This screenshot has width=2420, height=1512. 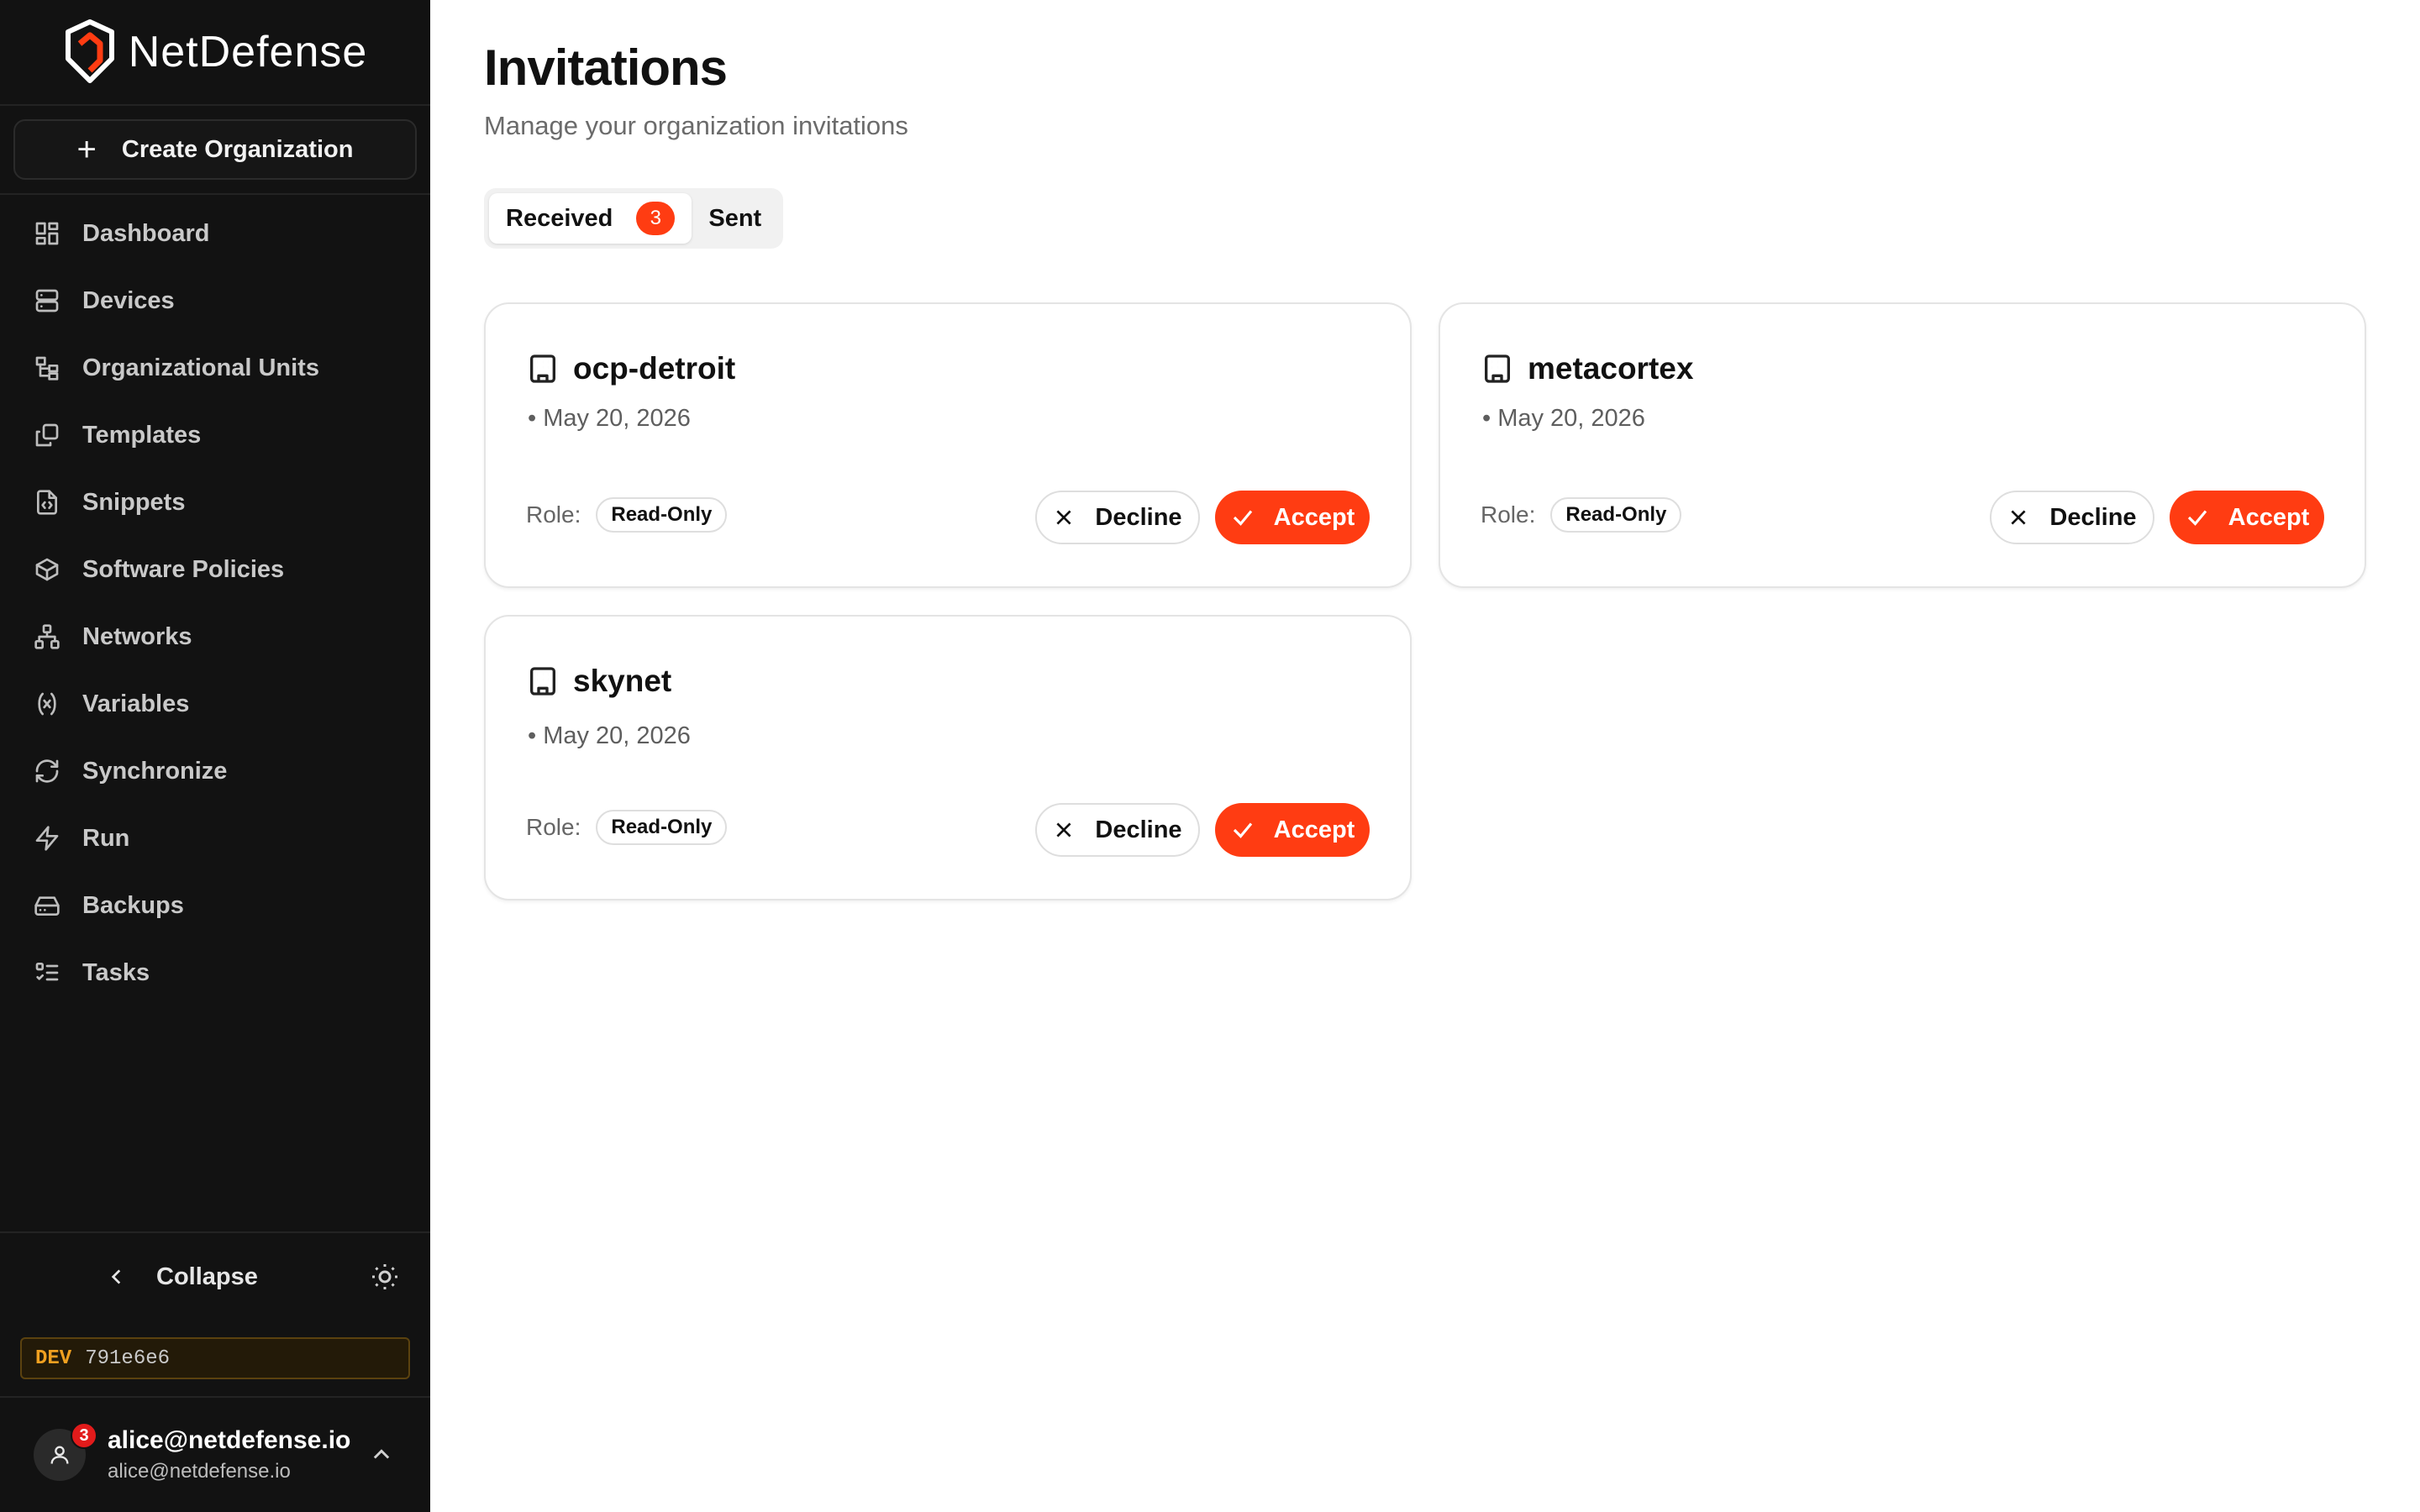 I want to click on sidebar-item-label: Snippets, so click(x=134, y=502).